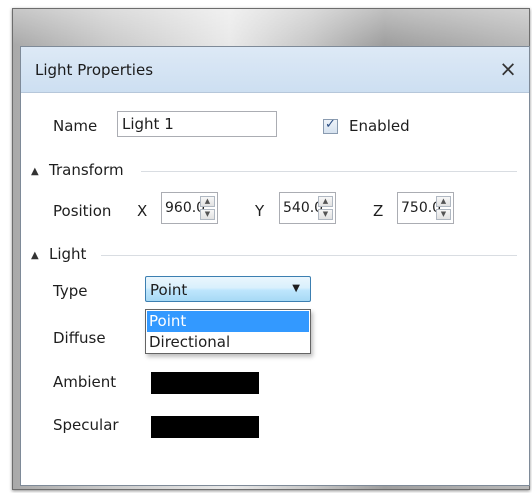 The image size is (532, 493). What do you see at coordinates (70, 291) in the screenshot?
I see `type-label: Type` at bounding box center [70, 291].